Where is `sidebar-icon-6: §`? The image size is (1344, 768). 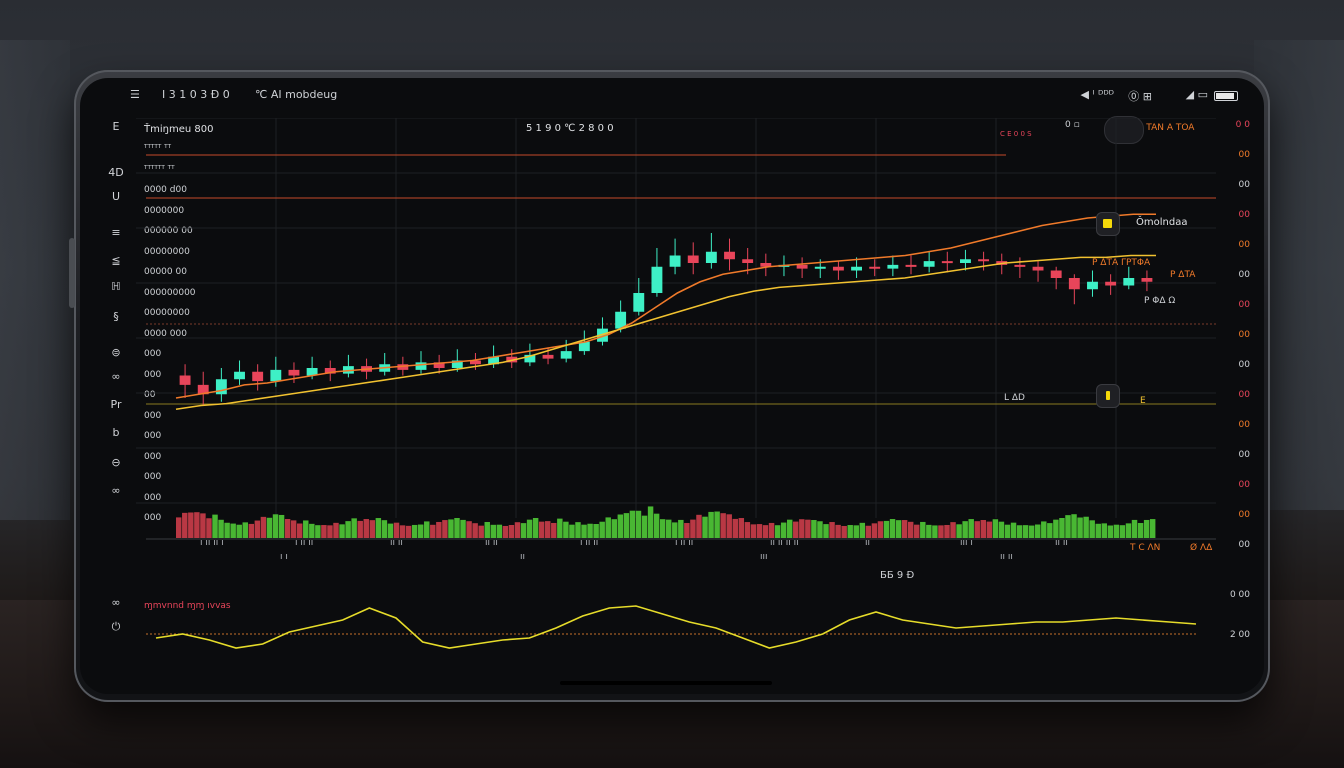 sidebar-icon-6: § is located at coordinates (116, 317).